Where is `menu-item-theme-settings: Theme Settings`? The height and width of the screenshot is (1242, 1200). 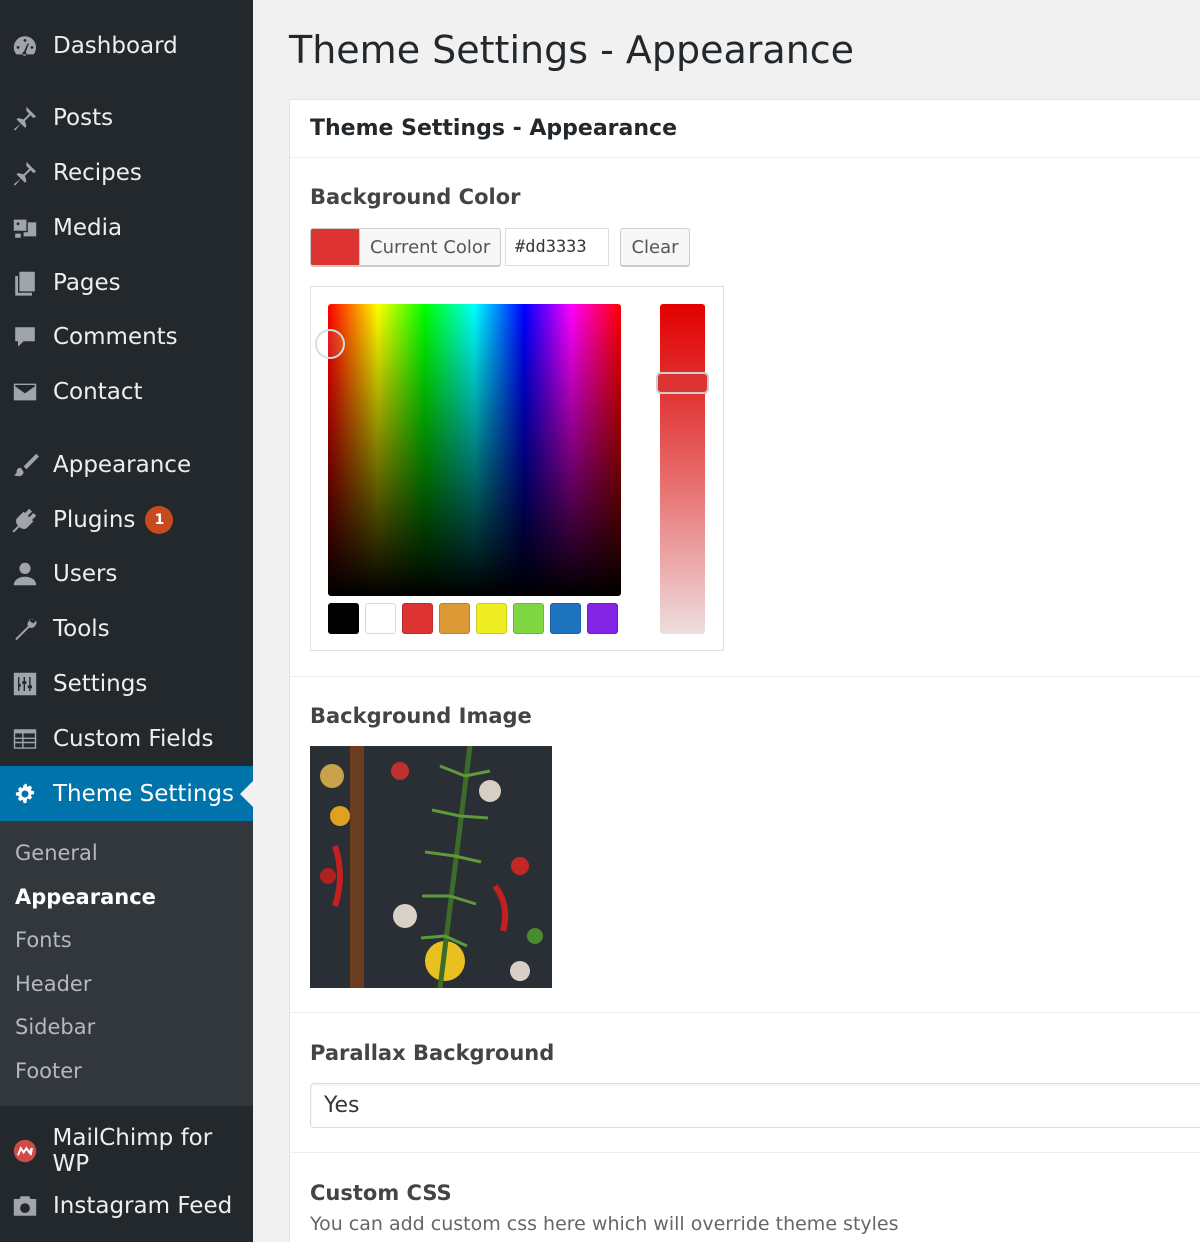 menu-item-theme-settings: Theme Settings is located at coordinates (126, 793).